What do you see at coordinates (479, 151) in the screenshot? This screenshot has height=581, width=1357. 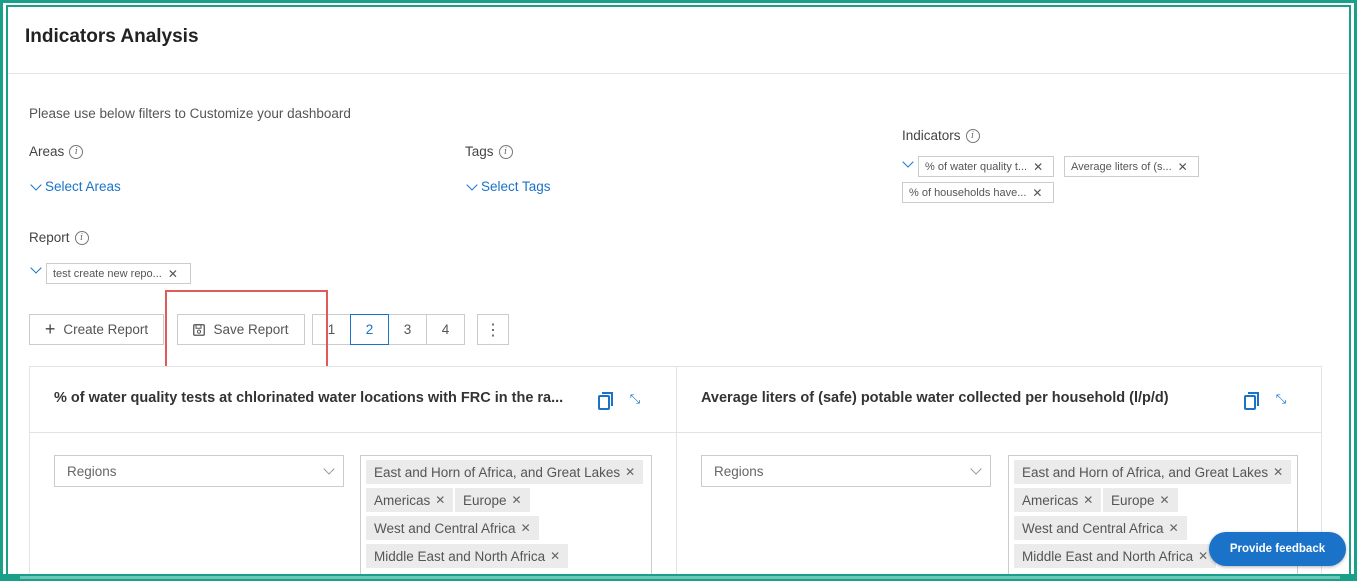 I see `tags-label: Tags` at bounding box center [479, 151].